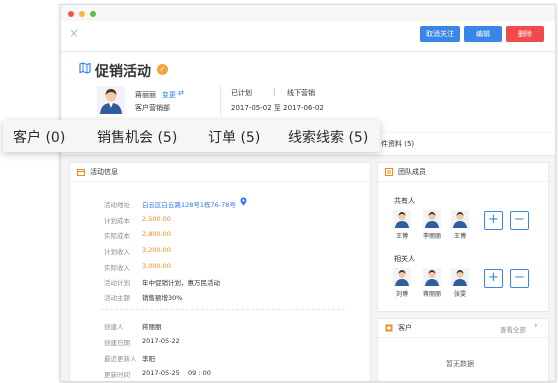  I want to click on field-label: 实际收入, so click(117, 268).